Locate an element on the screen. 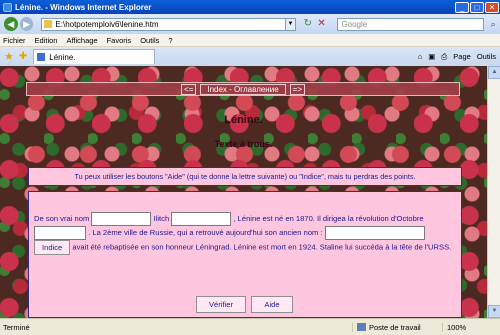 The height and width of the screenshot is (335, 500). address-dropdown-button: ▼ is located at coordinates (291, 24).